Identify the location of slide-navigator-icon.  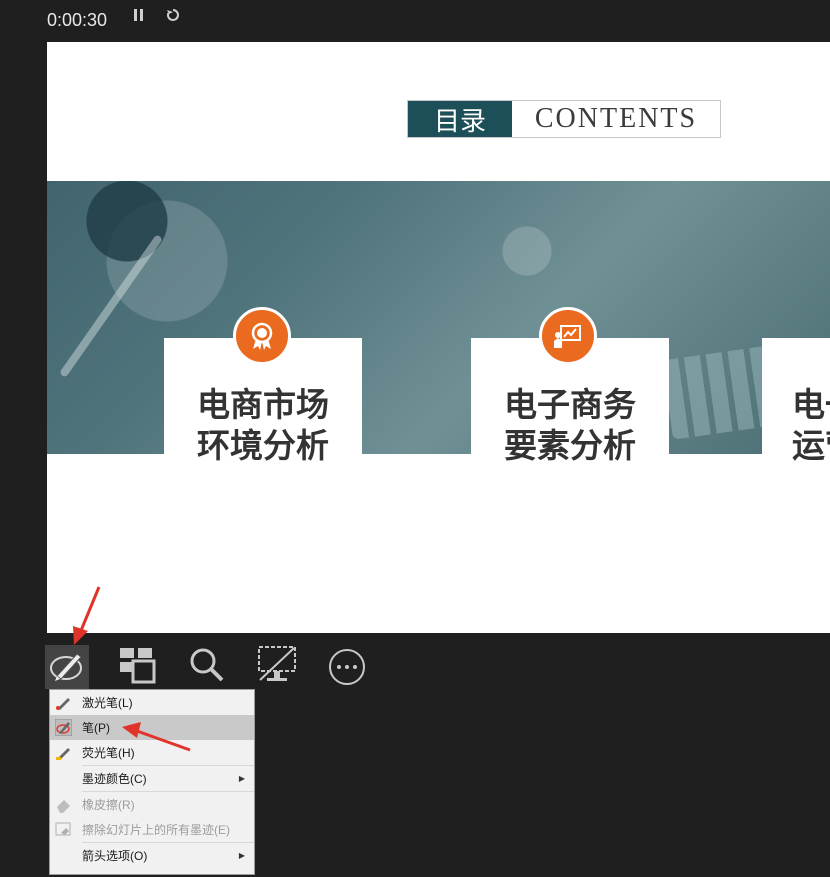
(137, 667).